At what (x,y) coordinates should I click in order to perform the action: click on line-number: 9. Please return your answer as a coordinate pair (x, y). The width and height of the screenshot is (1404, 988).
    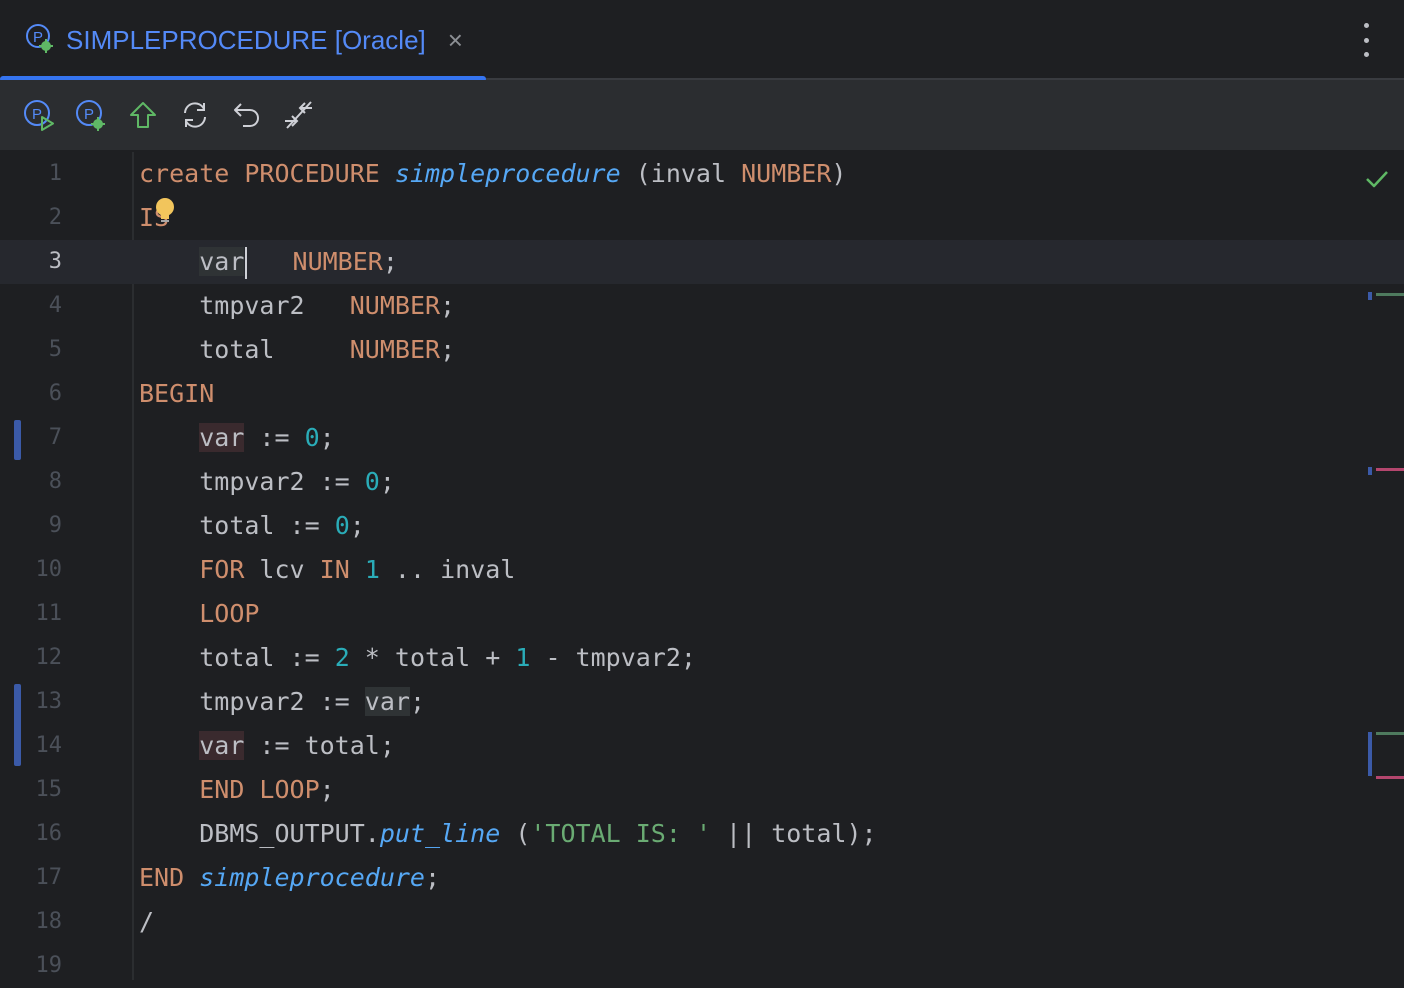
    Looking at the image, I should click on (55, 525).